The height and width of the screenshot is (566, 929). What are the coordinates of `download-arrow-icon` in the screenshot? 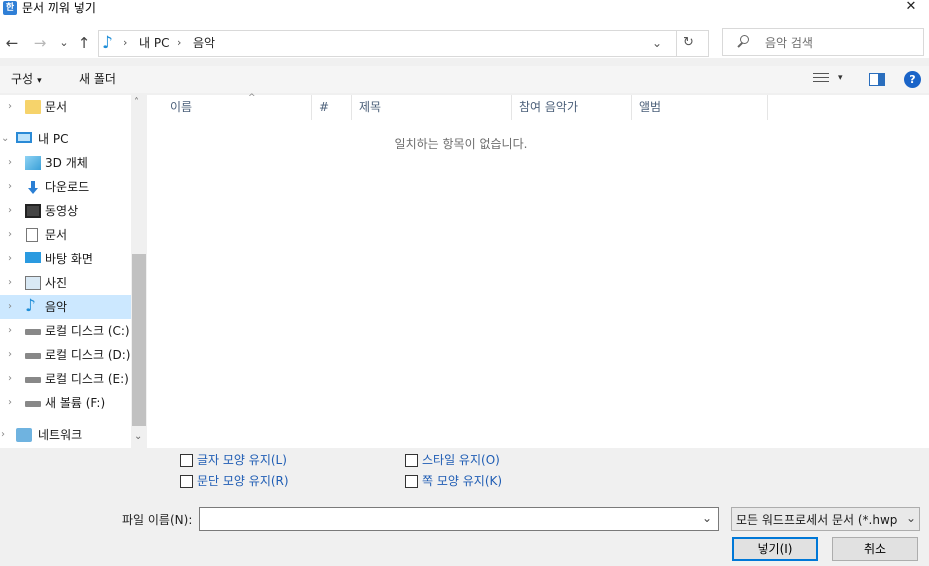 It's located at (33, 187).